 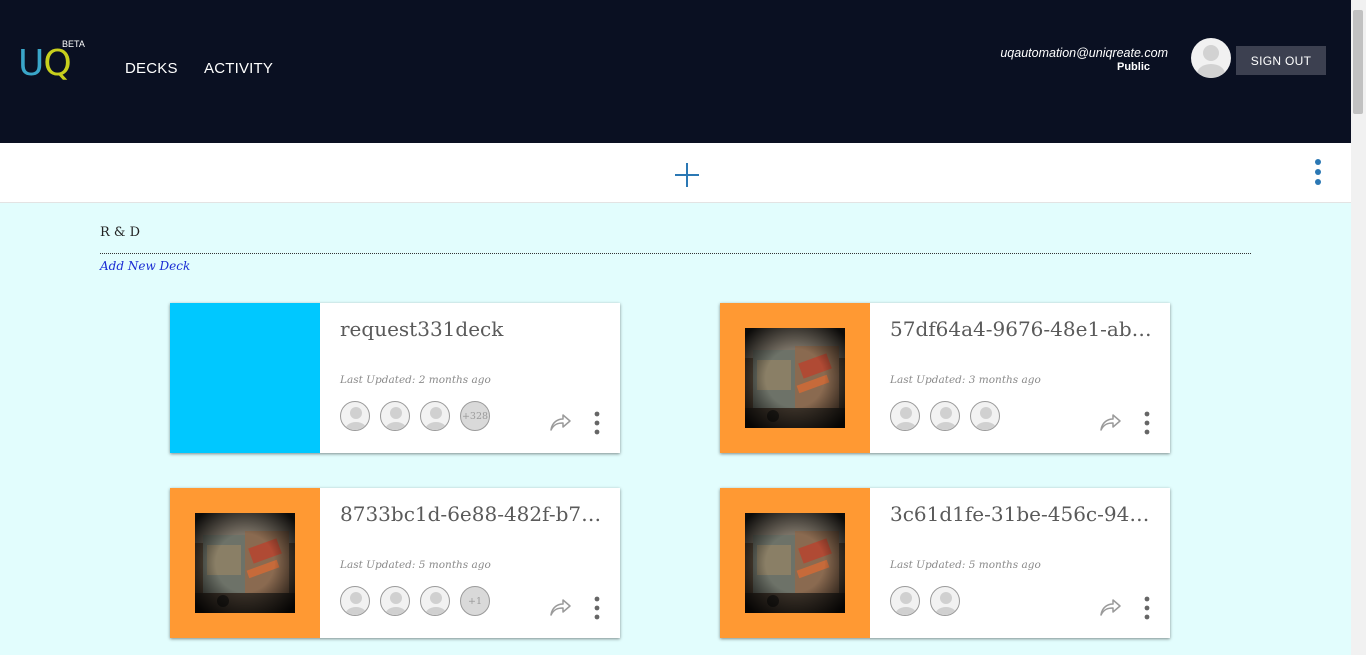 I want to click on nav-decks: DECKS, so click(x=151, y=68).